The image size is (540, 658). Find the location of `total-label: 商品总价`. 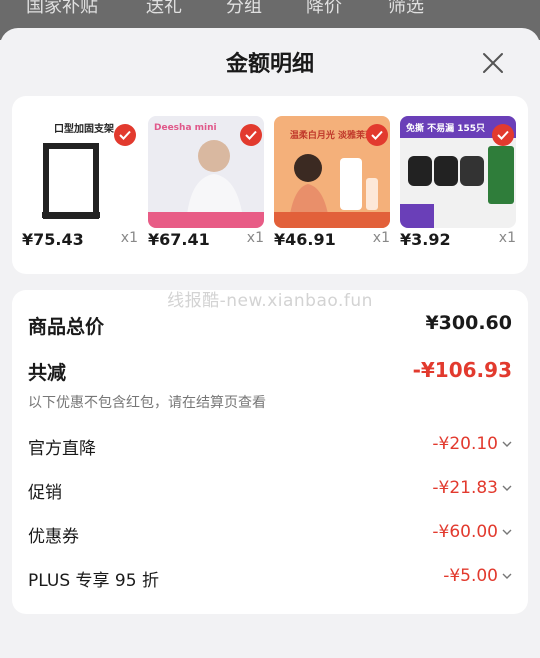

total-label: 商品总价 is located at coordinates (66, 327).